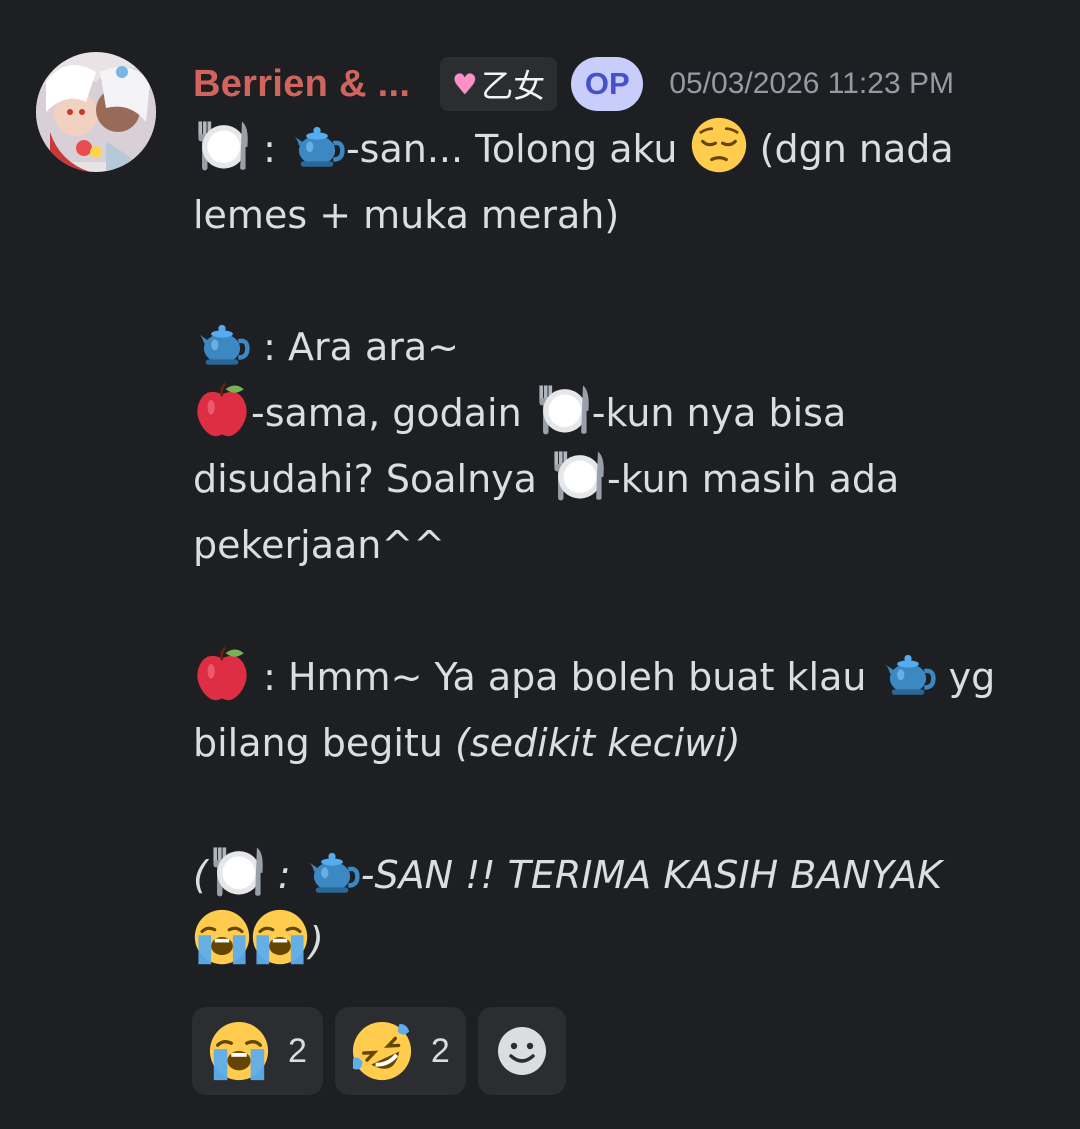 The width and height of the screenshot is (1080, 1129). Describe the element at coordinates (382, 1051) in the screenshot. I see `rolling-on-floor-laughing-icon` at that location.